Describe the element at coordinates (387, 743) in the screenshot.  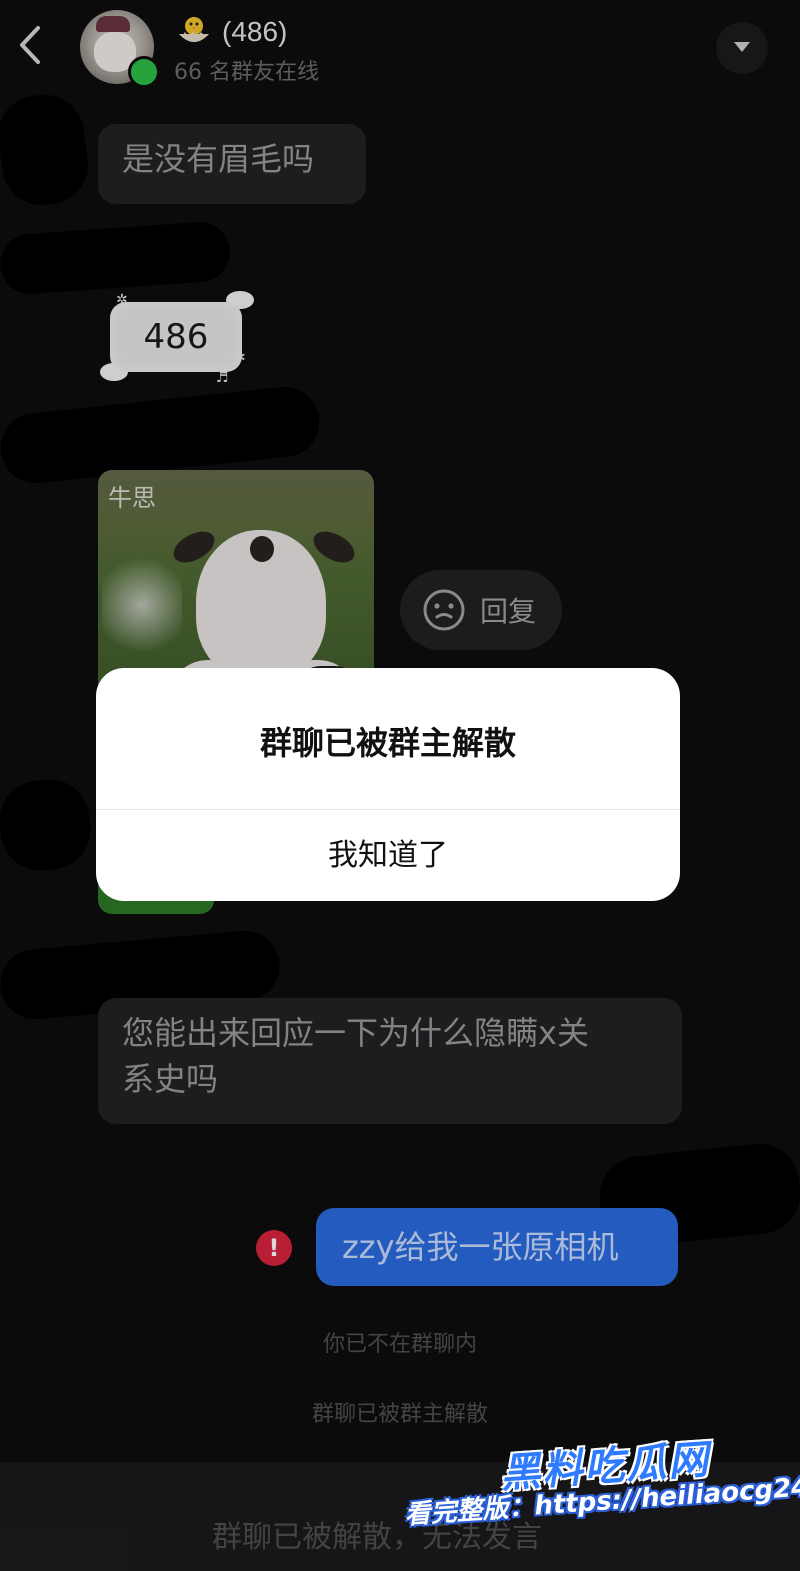
I see `dialog-title: 群聊已被群主解散` at that location.